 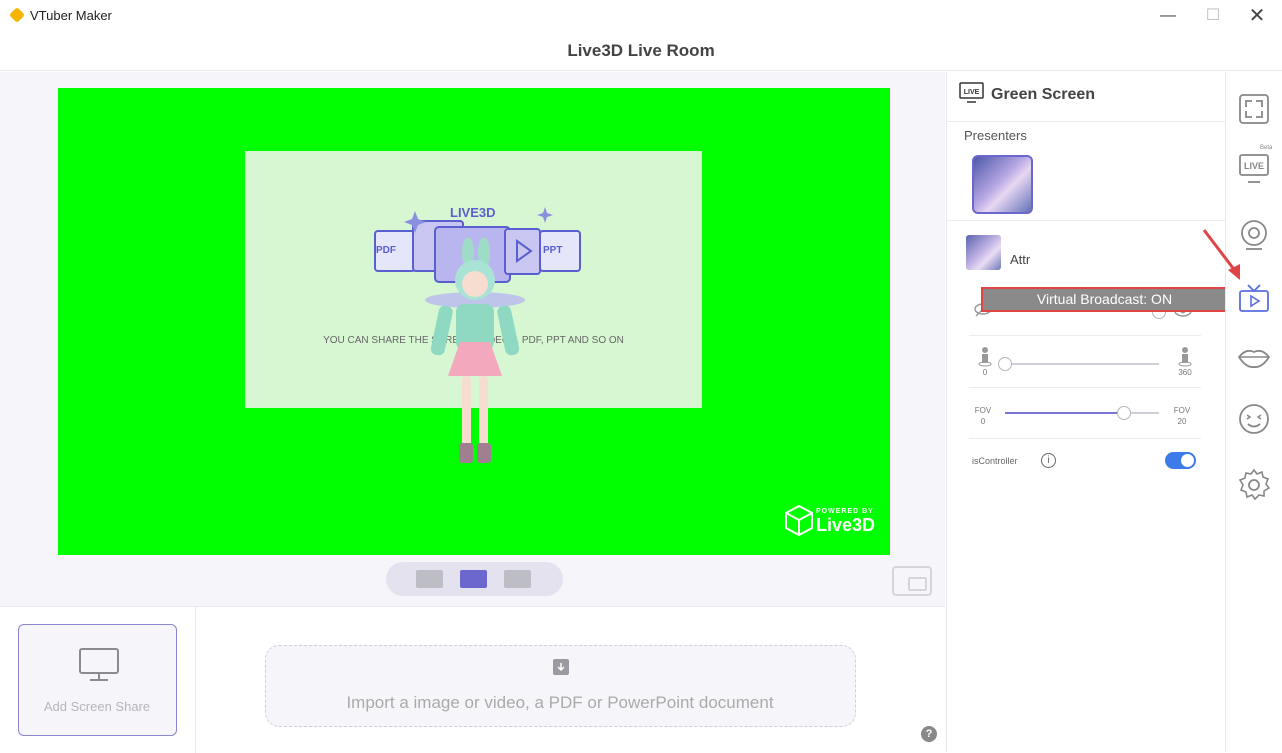 I want to click on powered-by-watermark: POWERED BY Live3D, so click(x=829, y=523).